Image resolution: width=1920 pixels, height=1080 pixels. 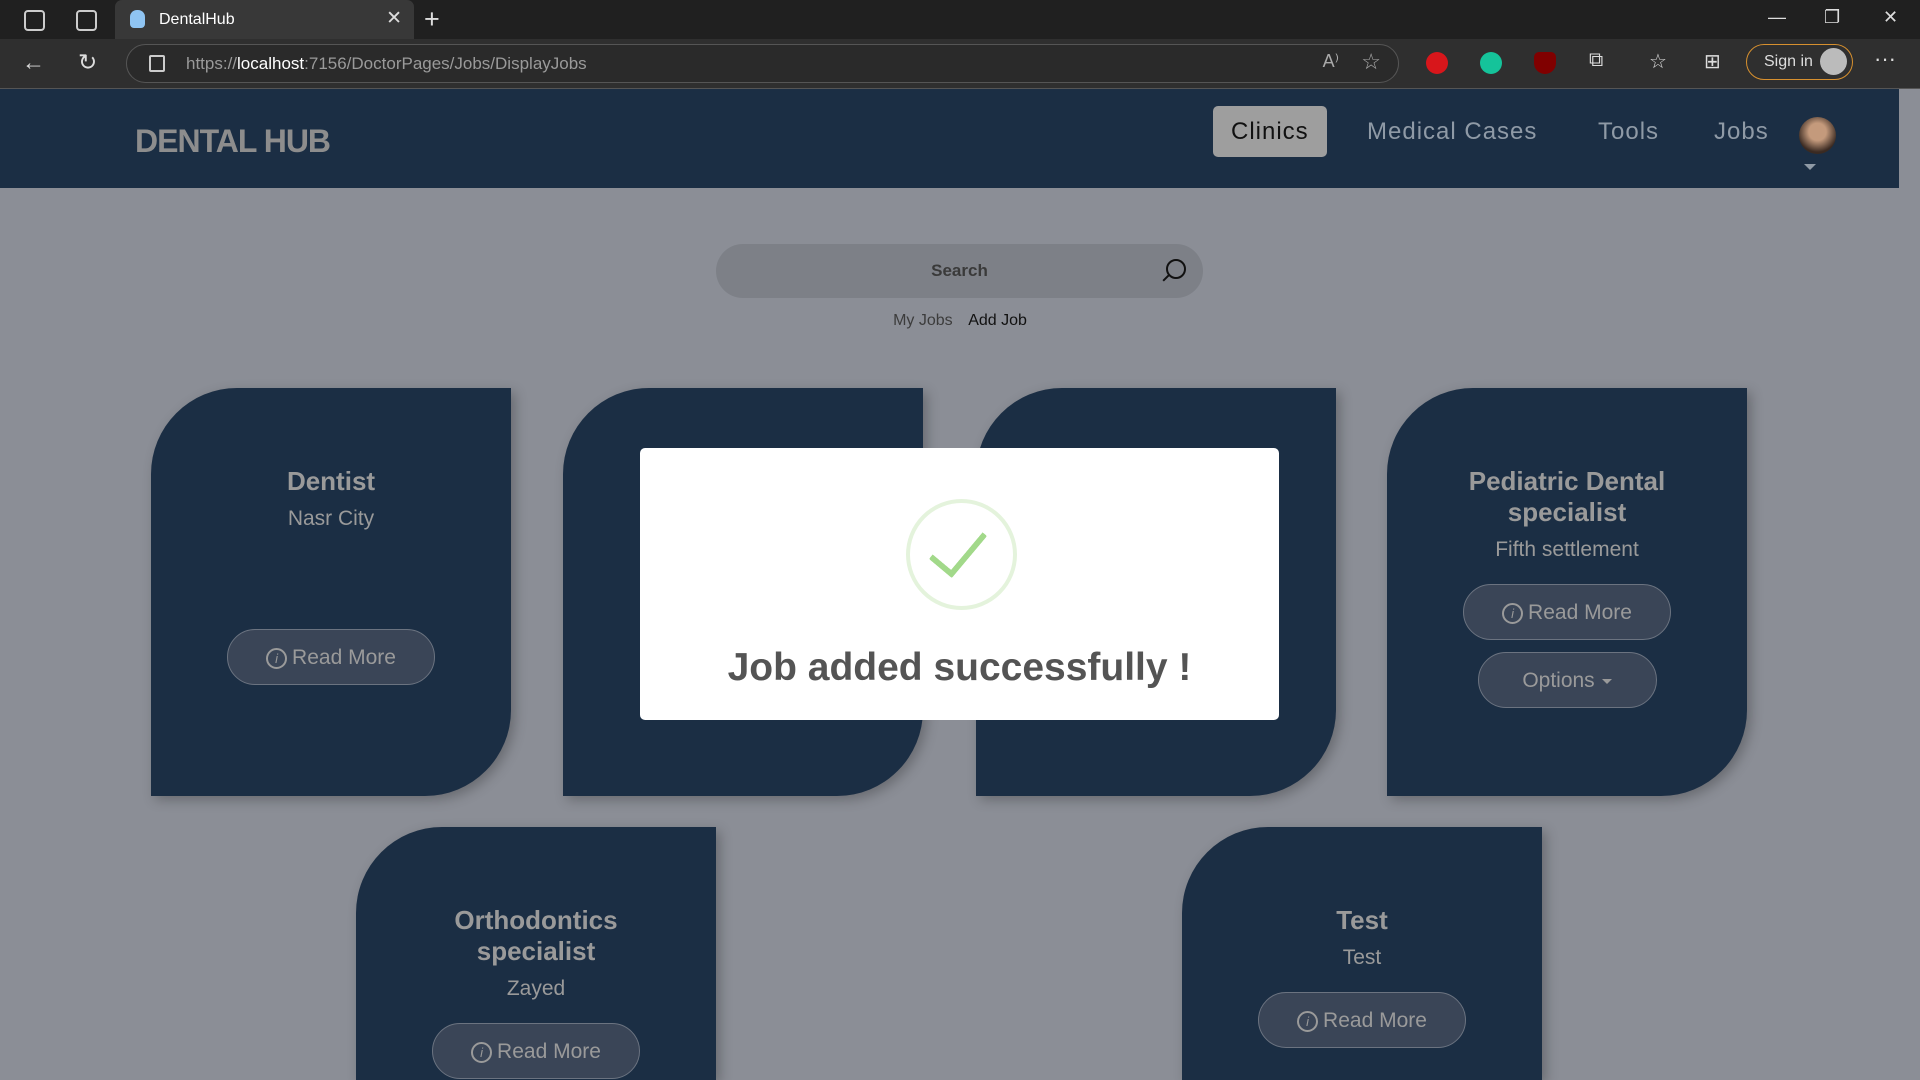 What do you see at coordinates (1567, 496) in the screenshot?
I see `job-title: Pediatric Dental specialist` at bounding box center [1567, 496].